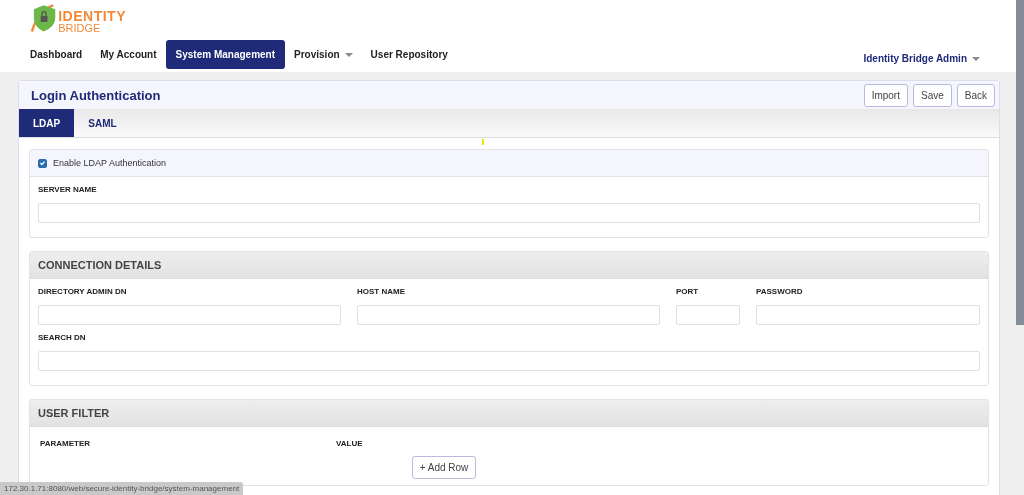 The image size is (1024, 495). Describe the element at coordinates (42, 163) in the screenshot. I see `checkbox` at that location.